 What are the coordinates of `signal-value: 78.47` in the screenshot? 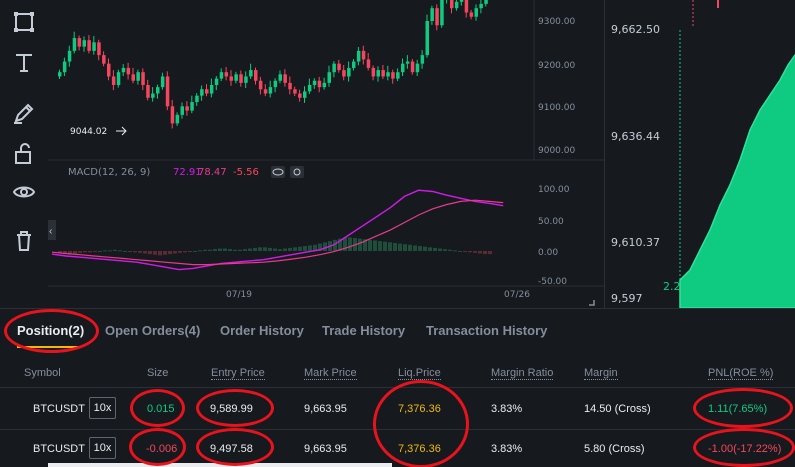 It's located at (212, 172).